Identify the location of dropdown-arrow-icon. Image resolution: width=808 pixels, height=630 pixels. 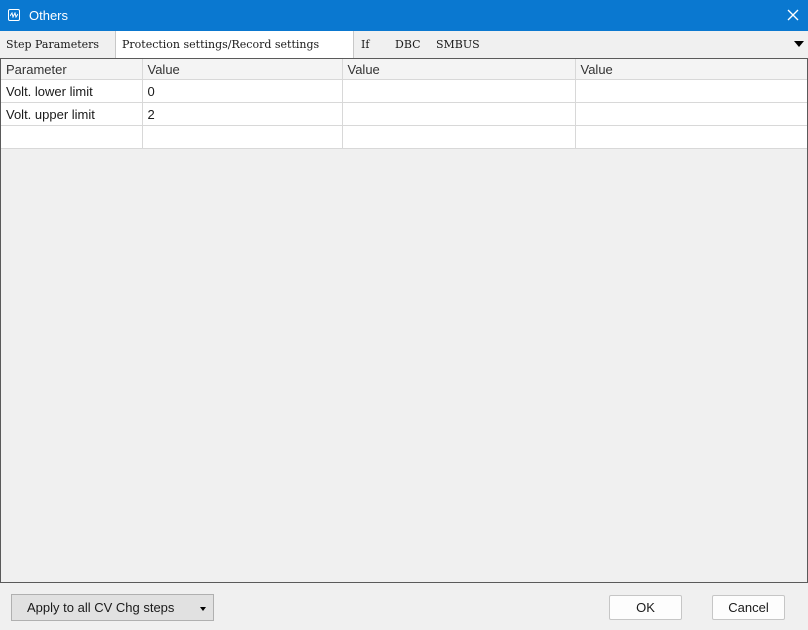
(203, 609).